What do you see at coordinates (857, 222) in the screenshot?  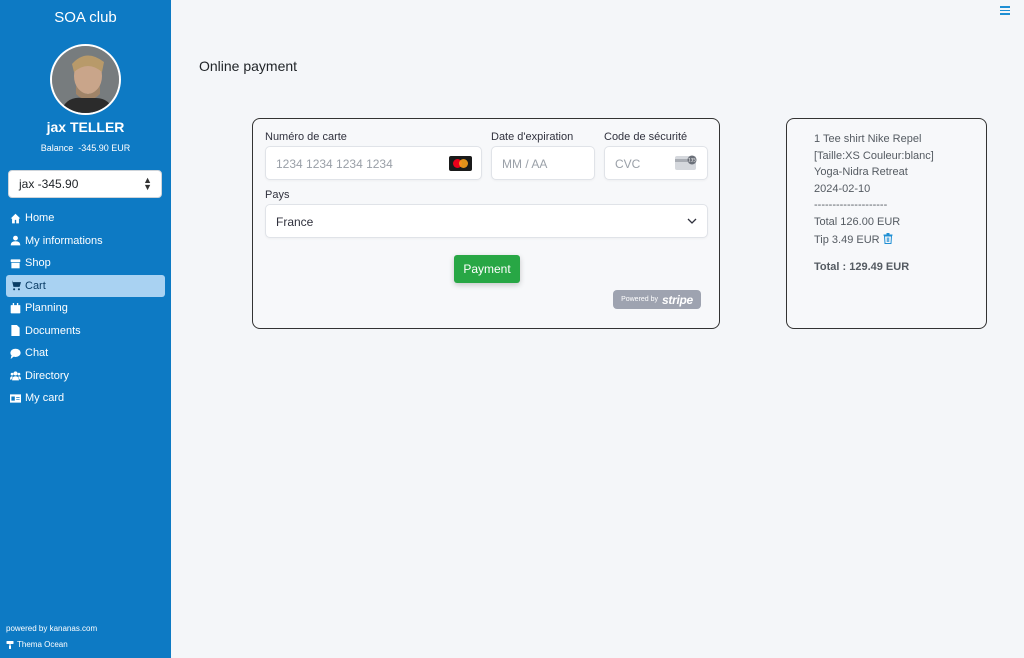 I see `summary-total: Total 126.00 EUR` at bounding box center [857, 222].